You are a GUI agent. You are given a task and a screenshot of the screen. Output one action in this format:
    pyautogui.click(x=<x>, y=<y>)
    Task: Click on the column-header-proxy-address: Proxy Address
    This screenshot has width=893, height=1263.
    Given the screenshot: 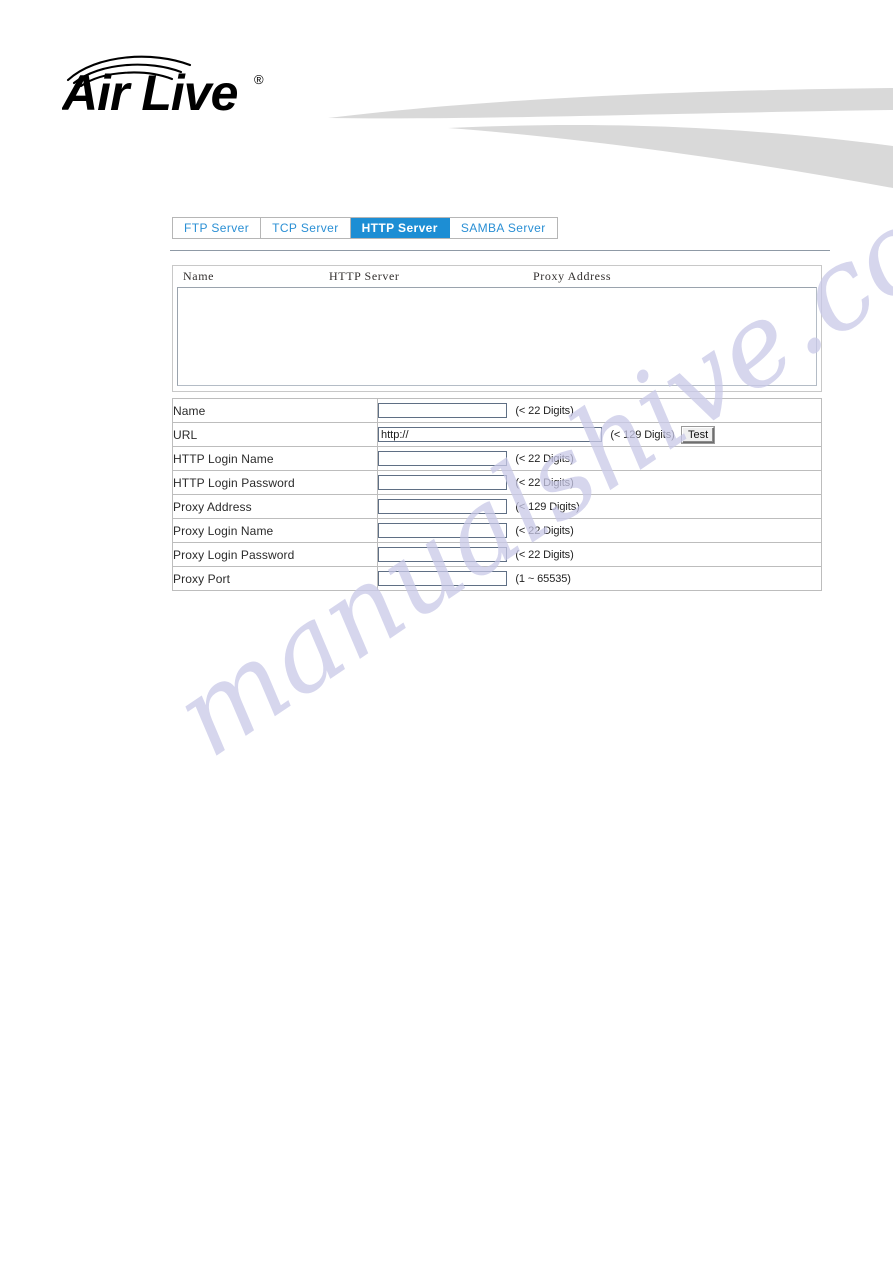 What is the action you would take?
    pyautogui.click(x=572, y=276)
    